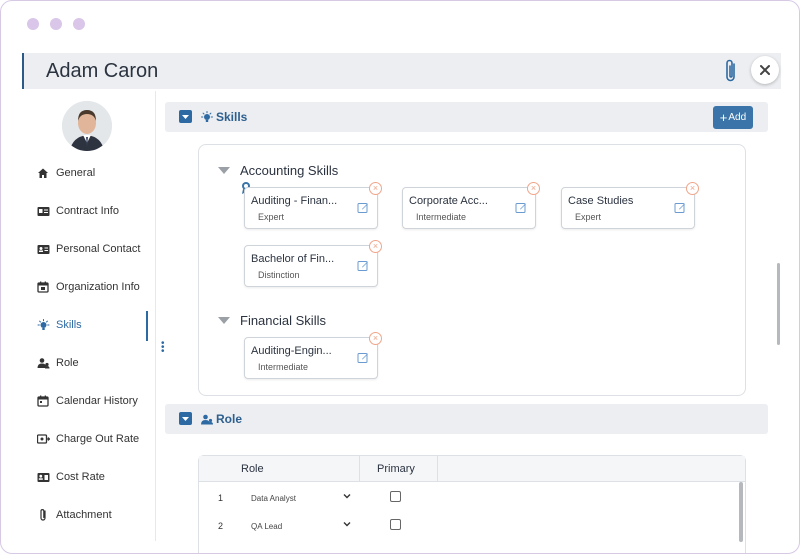  I want to click on sidebar-item-attachment: Attachment, so click(95, 515).